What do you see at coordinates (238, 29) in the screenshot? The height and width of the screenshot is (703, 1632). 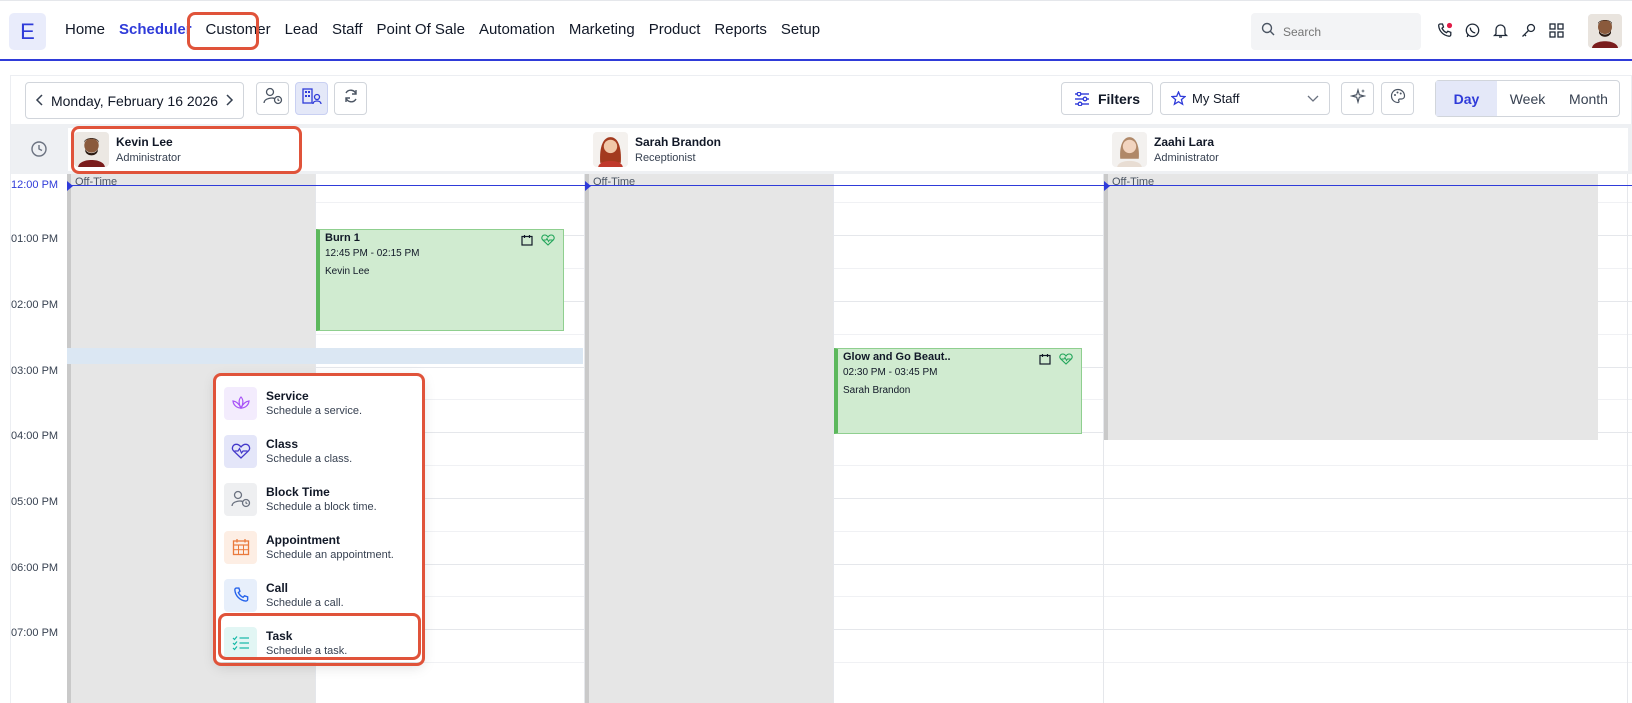 I see `nav-customer: Customer` at bounding box center [238, 29].